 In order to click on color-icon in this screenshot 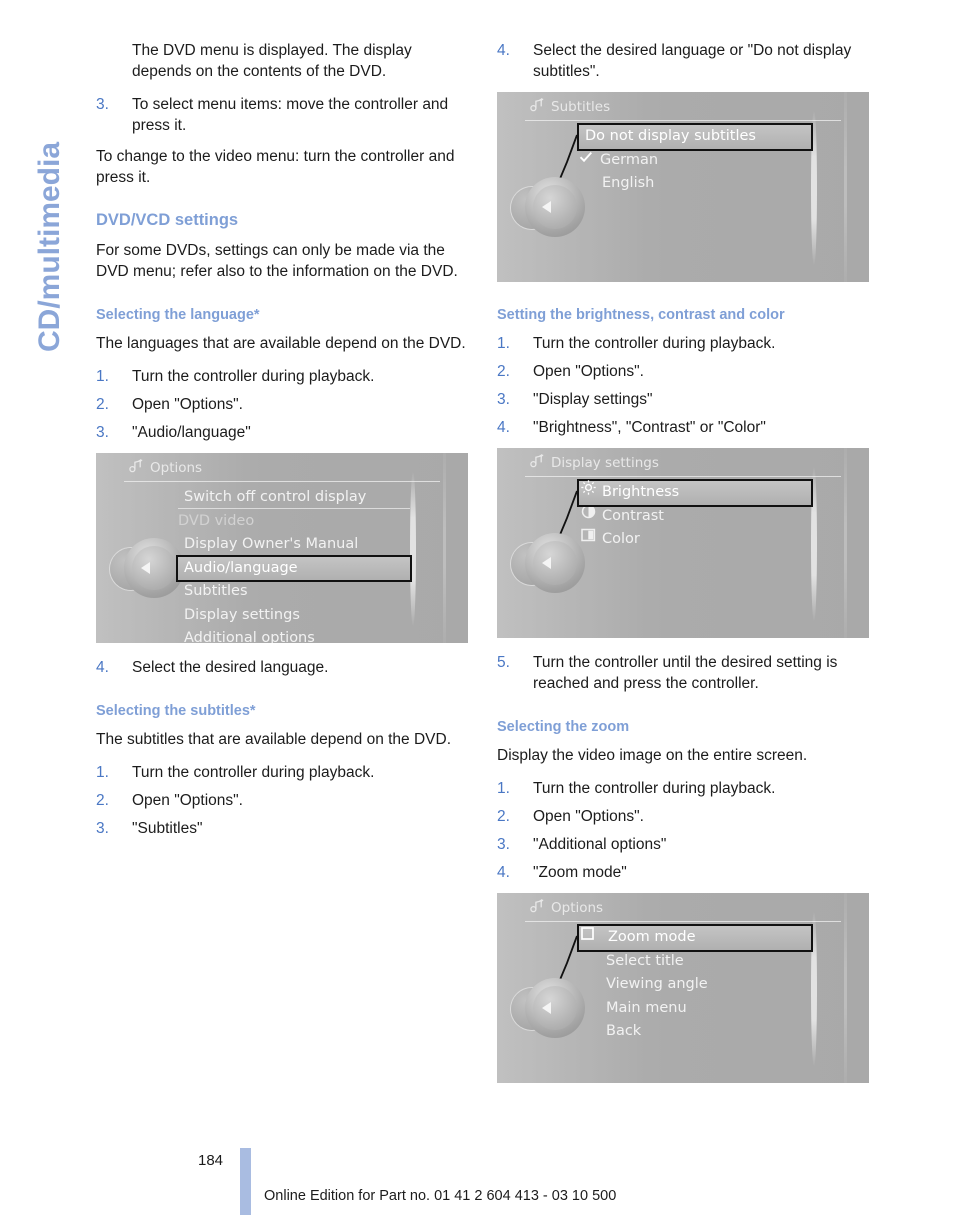, I will do `click(589, 539)`.